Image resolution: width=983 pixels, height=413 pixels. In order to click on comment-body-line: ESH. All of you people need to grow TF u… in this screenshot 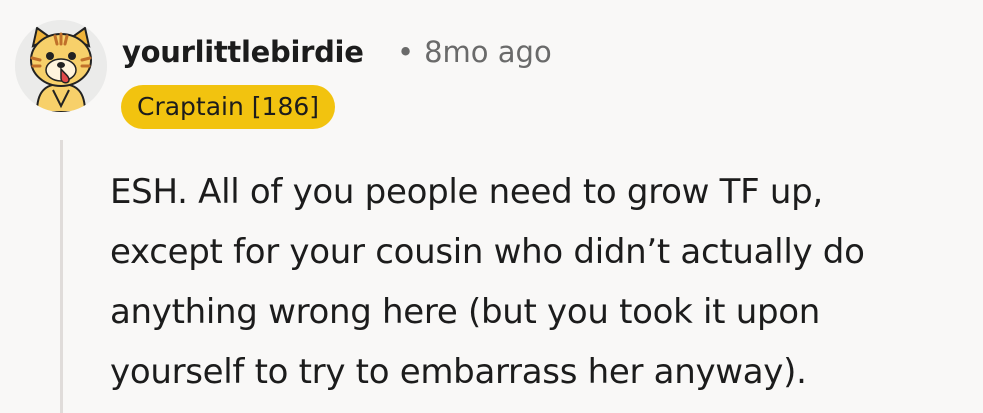, I will do `click(466, 192)`.